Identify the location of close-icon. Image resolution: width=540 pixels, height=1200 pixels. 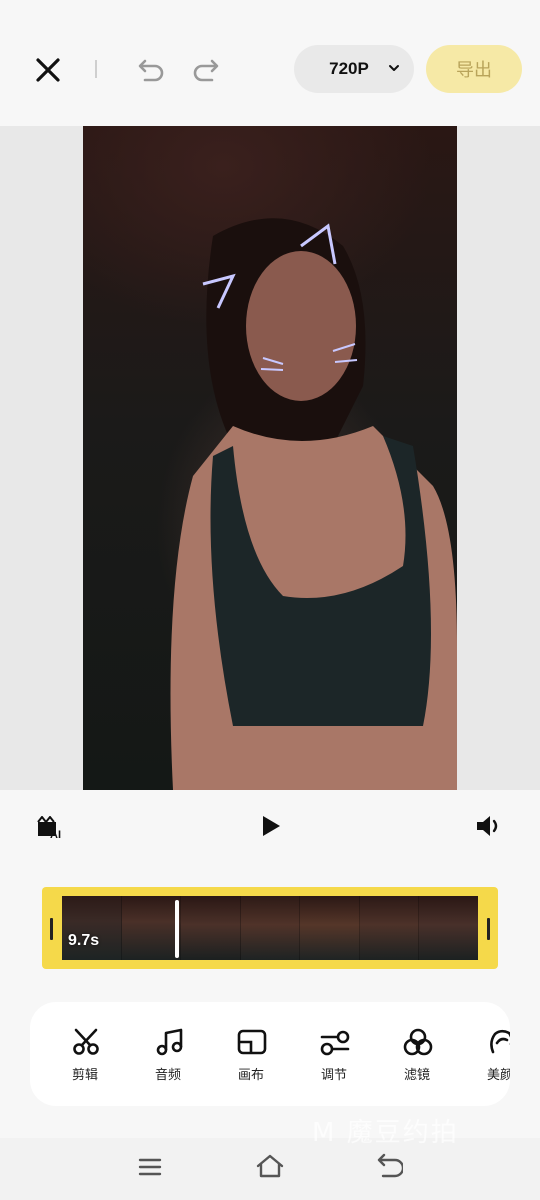
(48, 70).